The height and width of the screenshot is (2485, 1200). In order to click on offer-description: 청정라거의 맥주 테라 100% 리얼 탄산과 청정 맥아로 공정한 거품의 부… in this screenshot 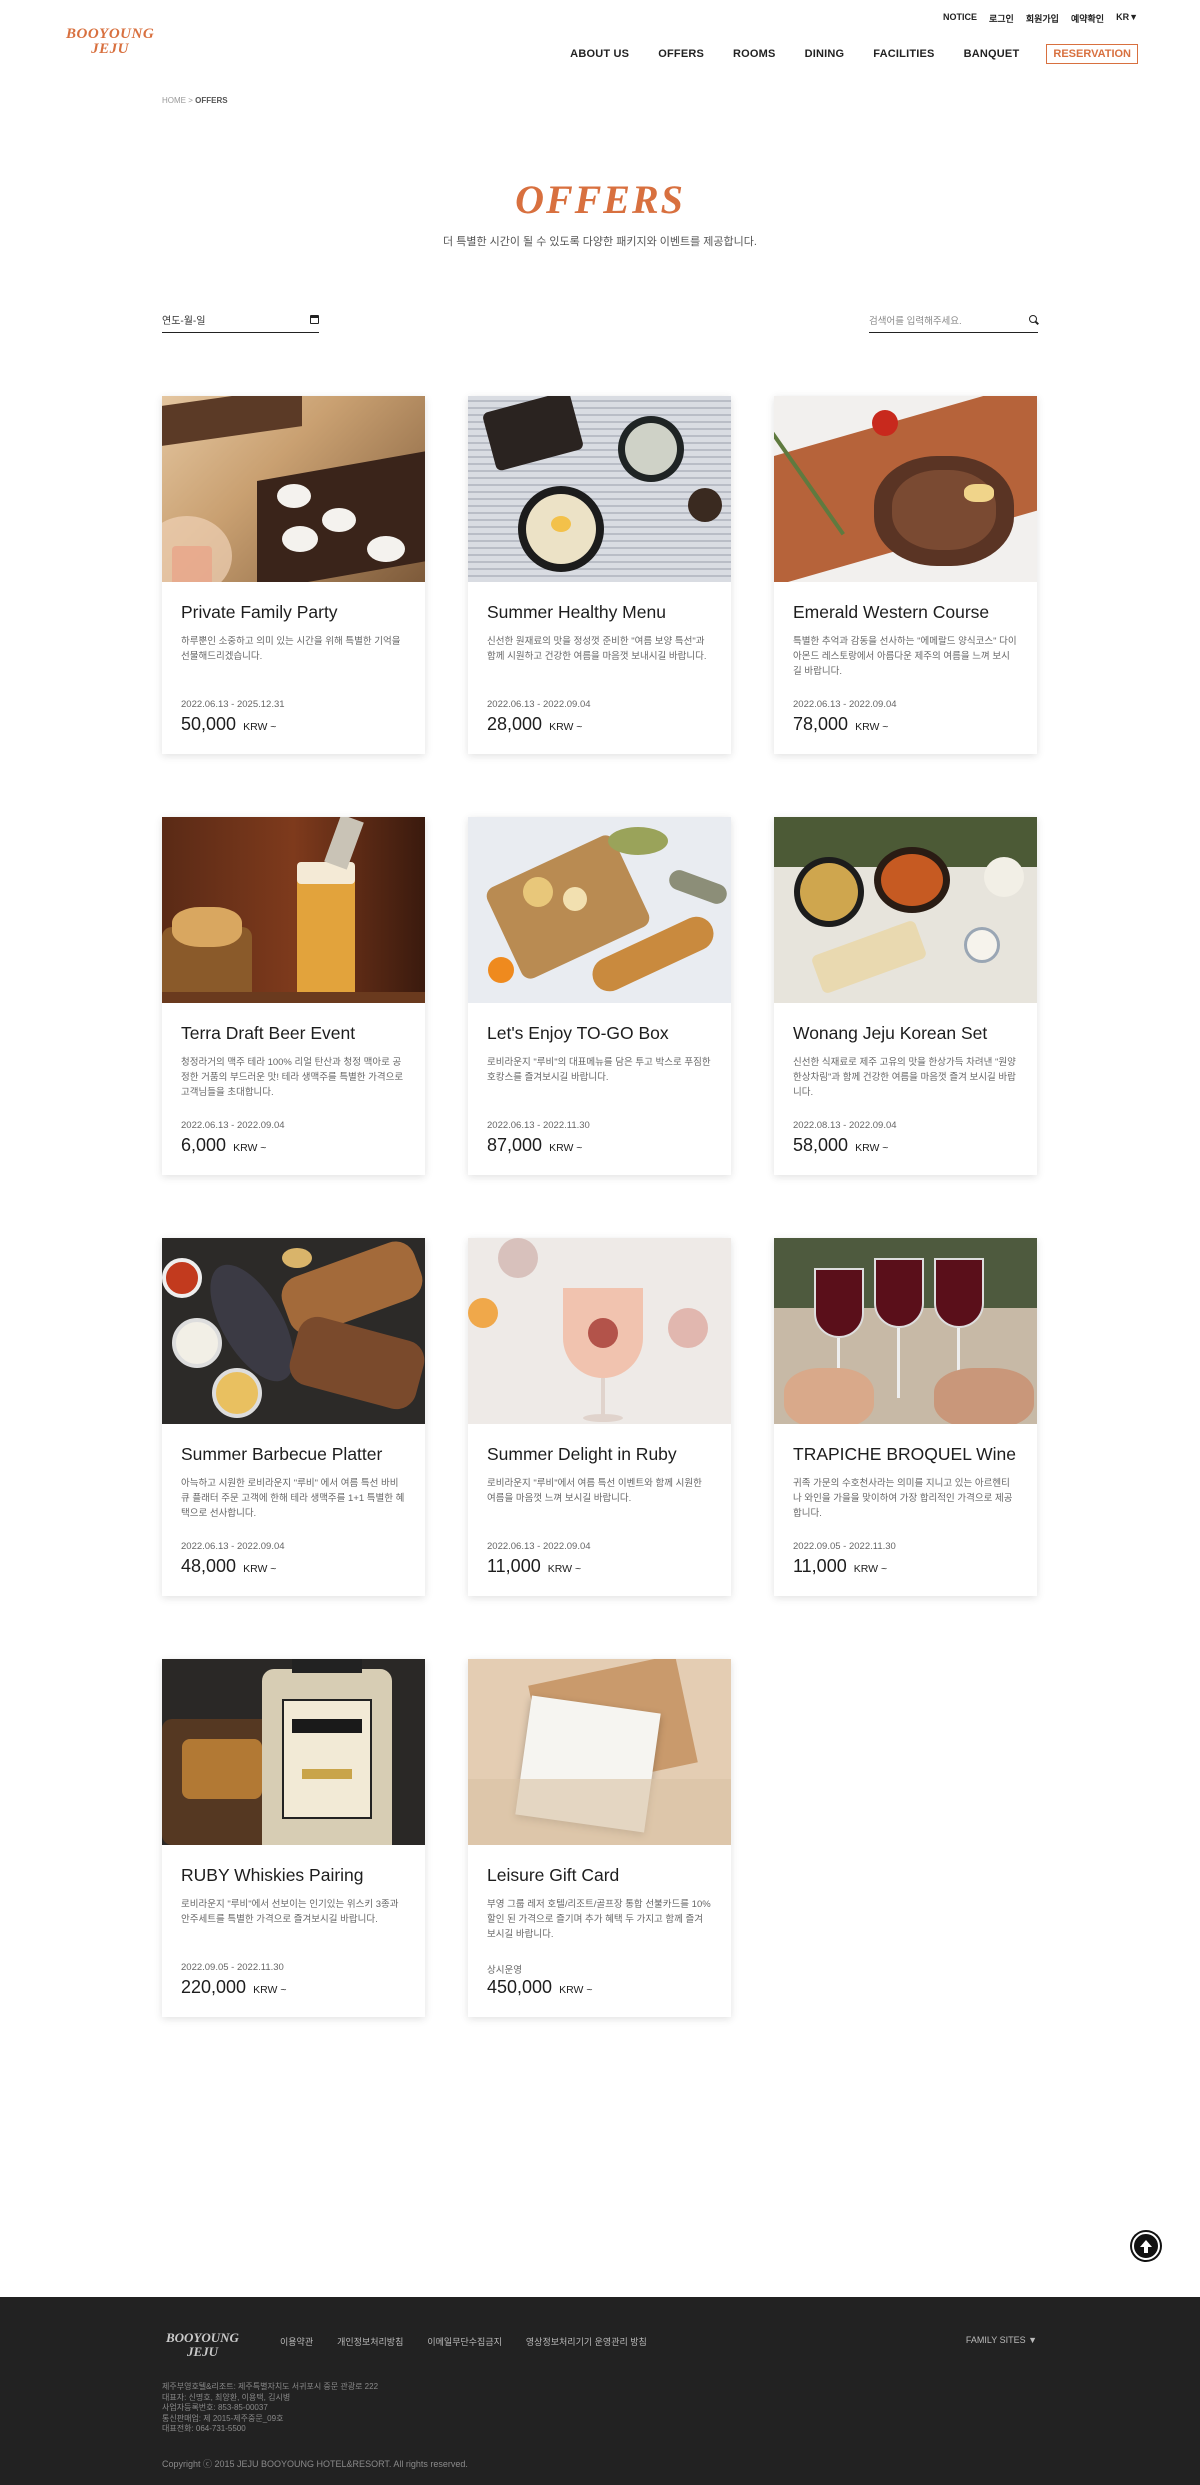, I will do `click(292, 1077)`.